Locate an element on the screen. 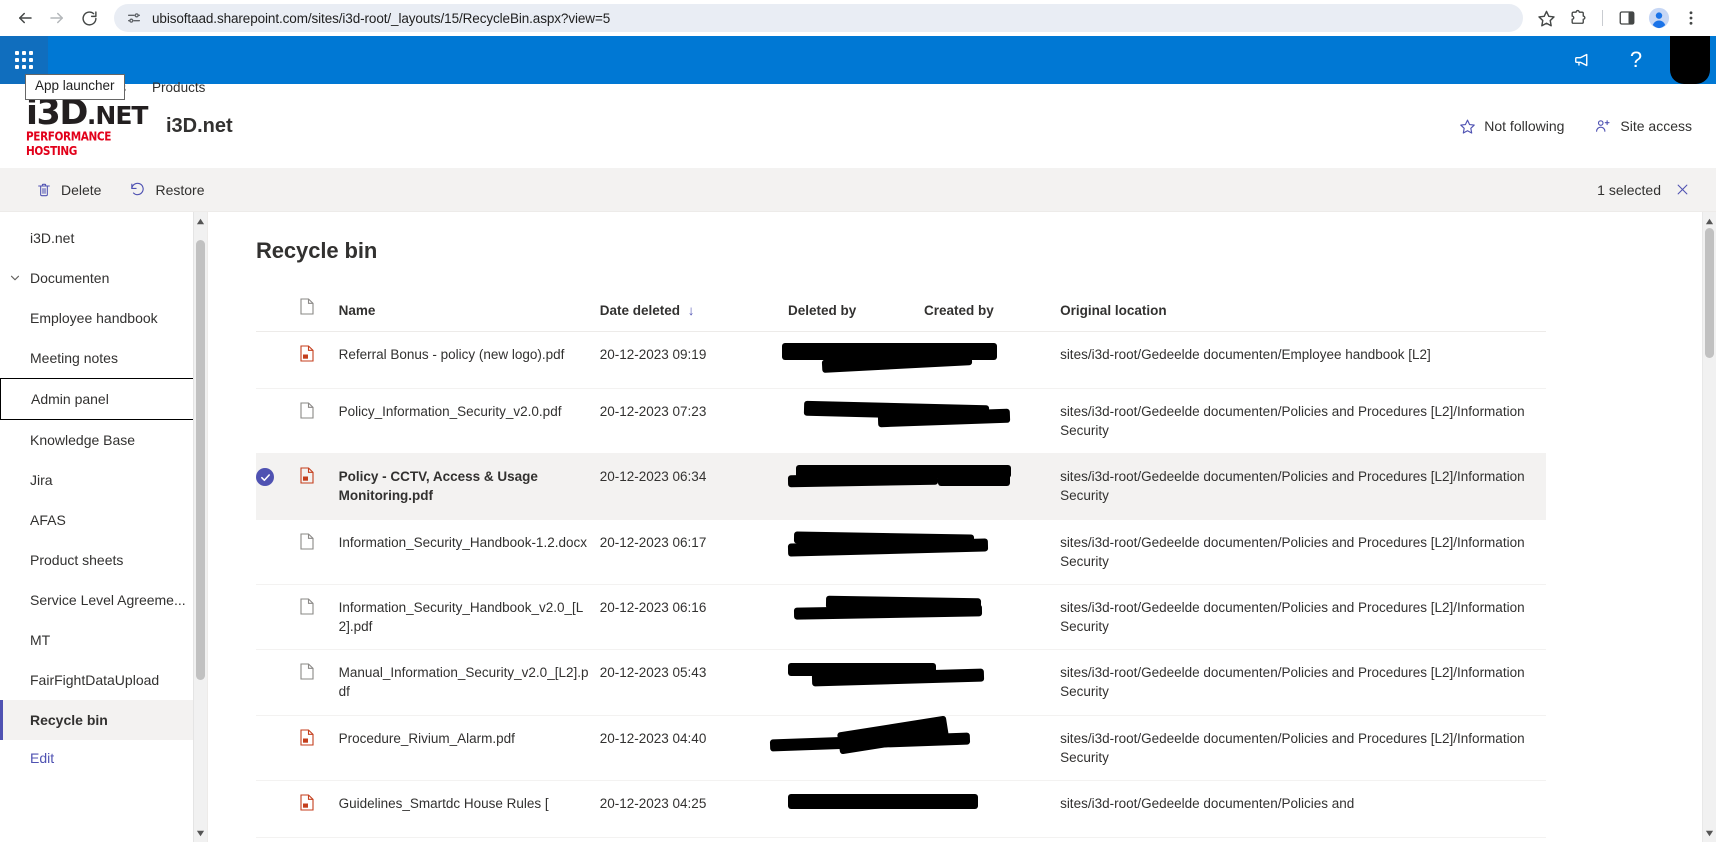 This screenshot has width=1716, height=842. row-name: Policy_Information_Security_v2.0.pdf is located at coordinates (469, 421).